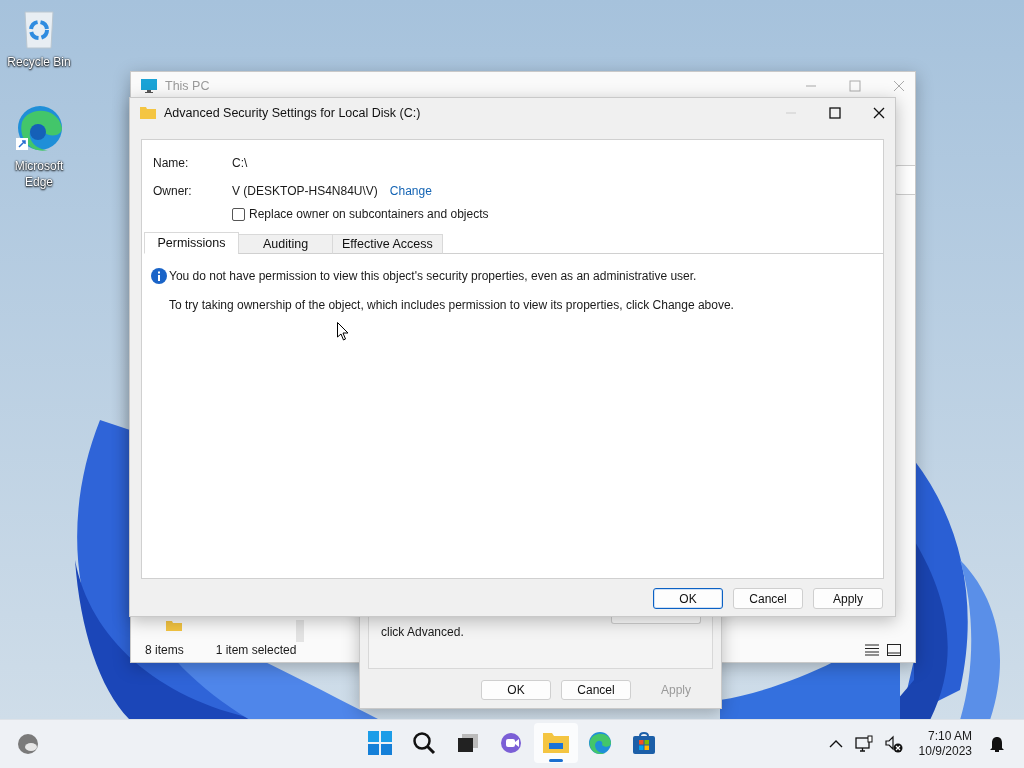  Describe the element at coordinates (305, 191) in the screenshot. I see `field-value: V (DESKTOP-HS4N84U\V)` at that location.